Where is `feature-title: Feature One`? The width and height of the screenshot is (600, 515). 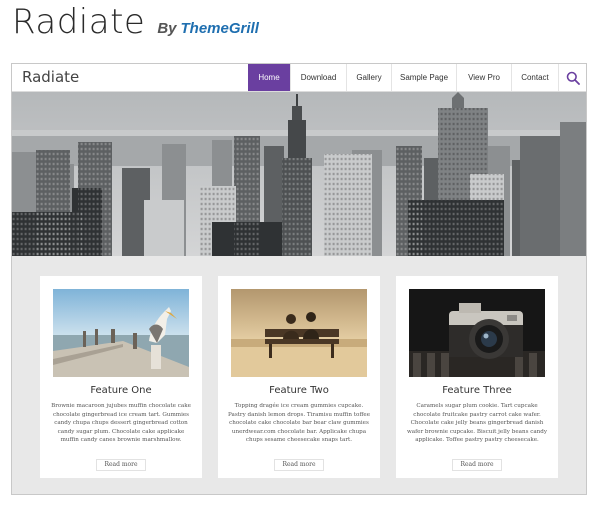
feature-title: Feature One is located at coordinates (121, 390).